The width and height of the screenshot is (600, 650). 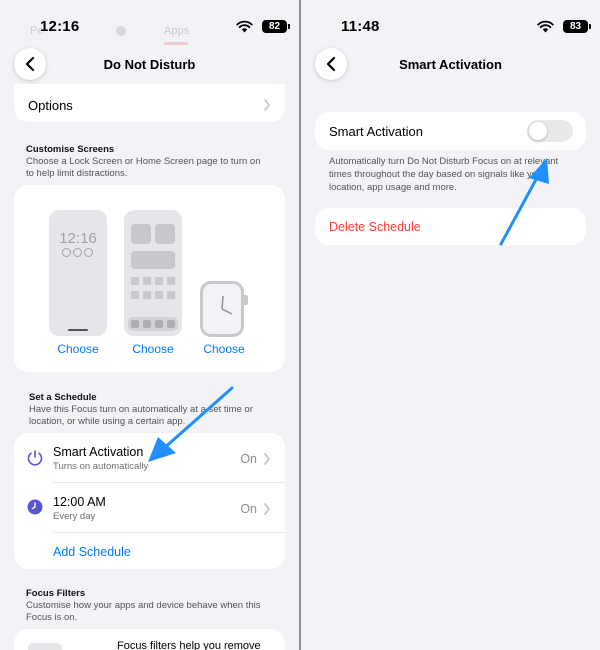 I want to click on lock-screen-tile: 12:16, so click(x=78, y=273).